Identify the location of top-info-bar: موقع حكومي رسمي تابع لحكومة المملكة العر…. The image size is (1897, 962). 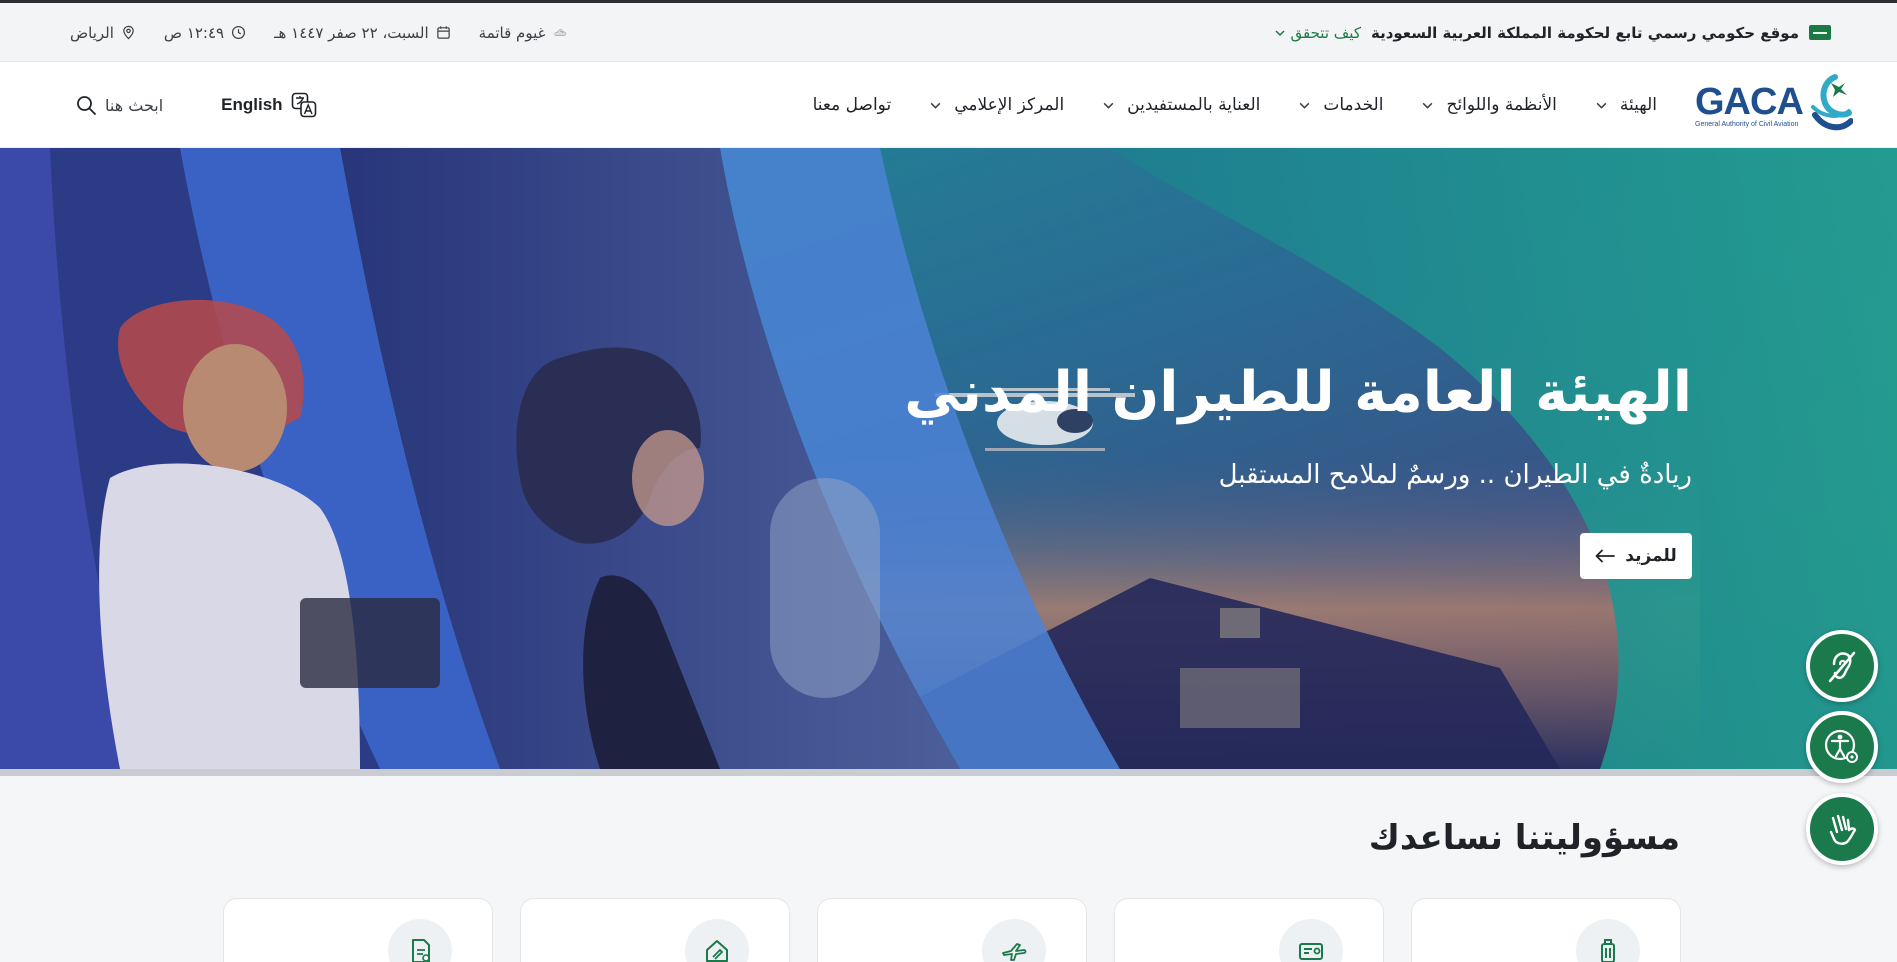
(948, 32).